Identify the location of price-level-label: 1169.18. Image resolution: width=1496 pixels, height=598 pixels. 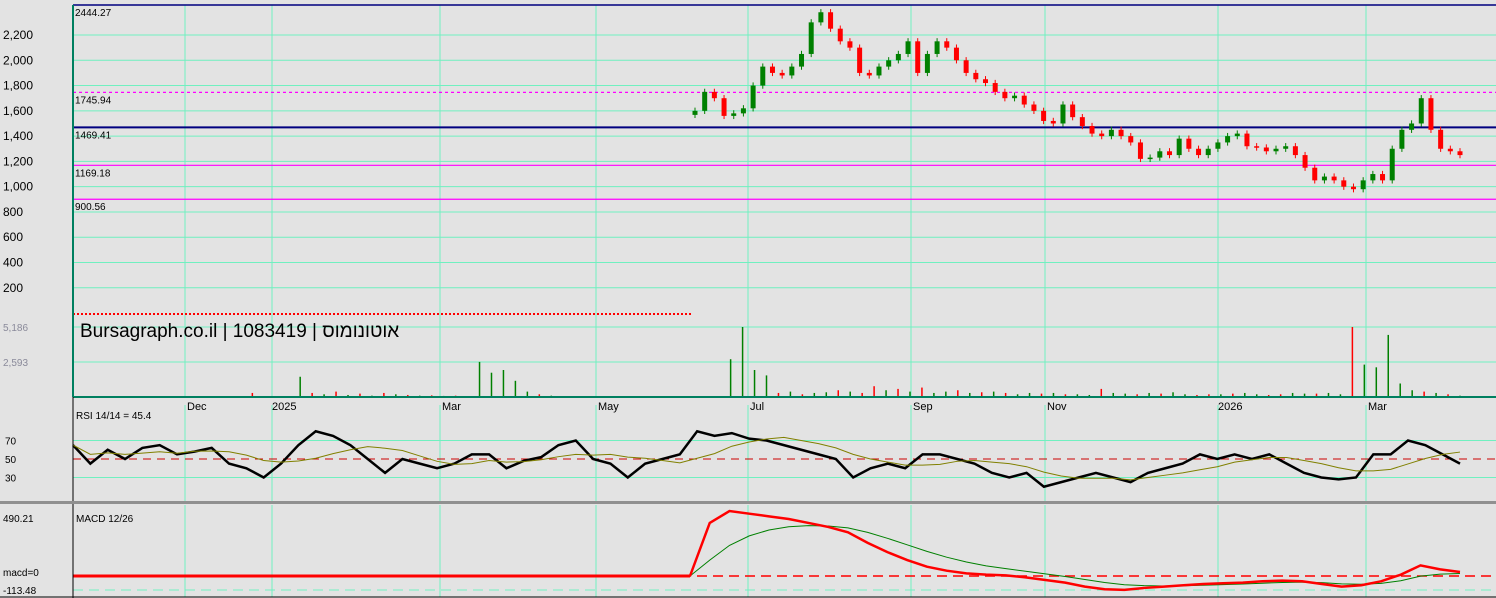
(93, 173).